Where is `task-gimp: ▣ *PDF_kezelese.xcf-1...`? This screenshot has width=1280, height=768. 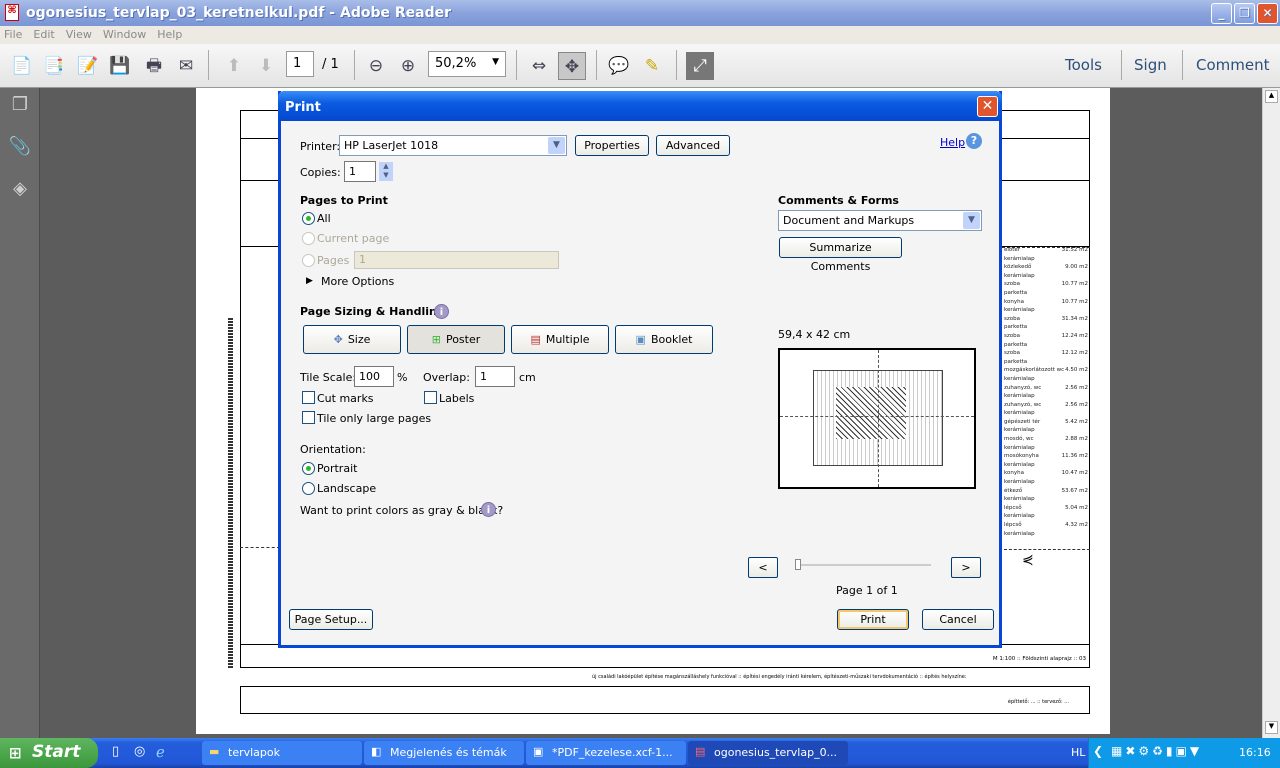
task-gimp: ▣ *PDF_kezelese.xcf-1... is located at coordinates (606, 753).